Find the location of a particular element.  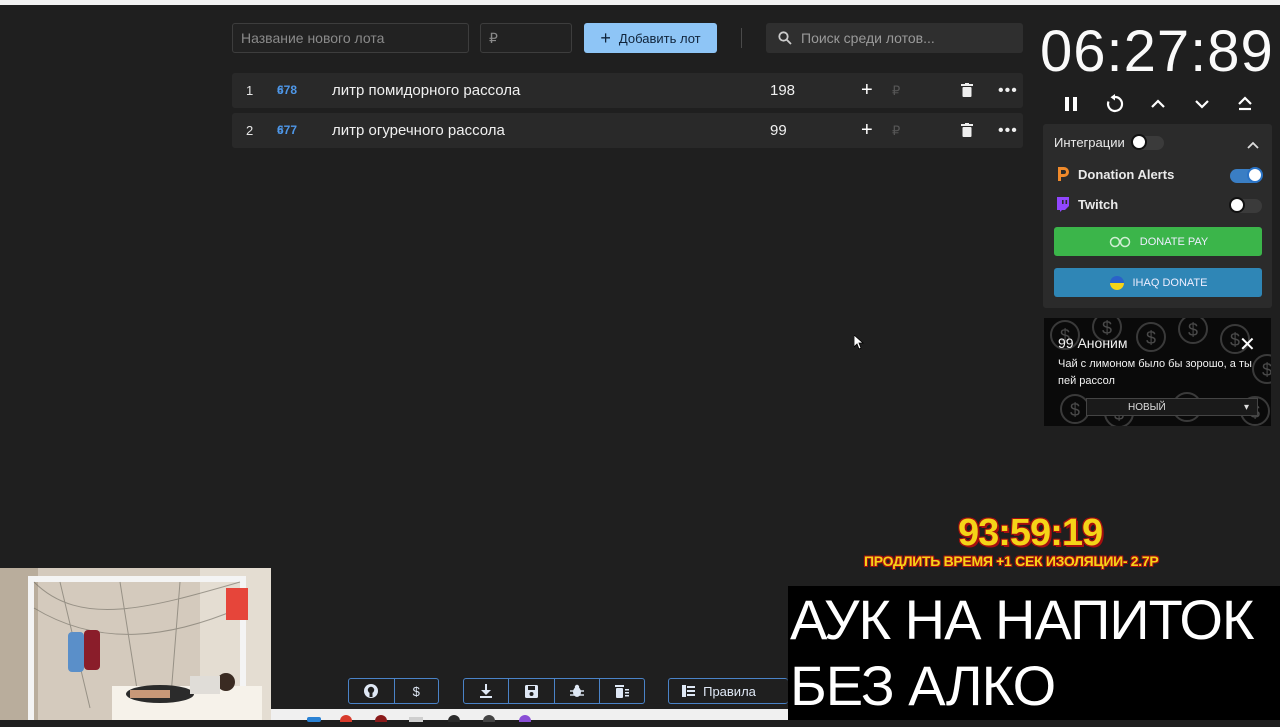

toolbar-group-rules: Правила is located at coordinates (728, 691).